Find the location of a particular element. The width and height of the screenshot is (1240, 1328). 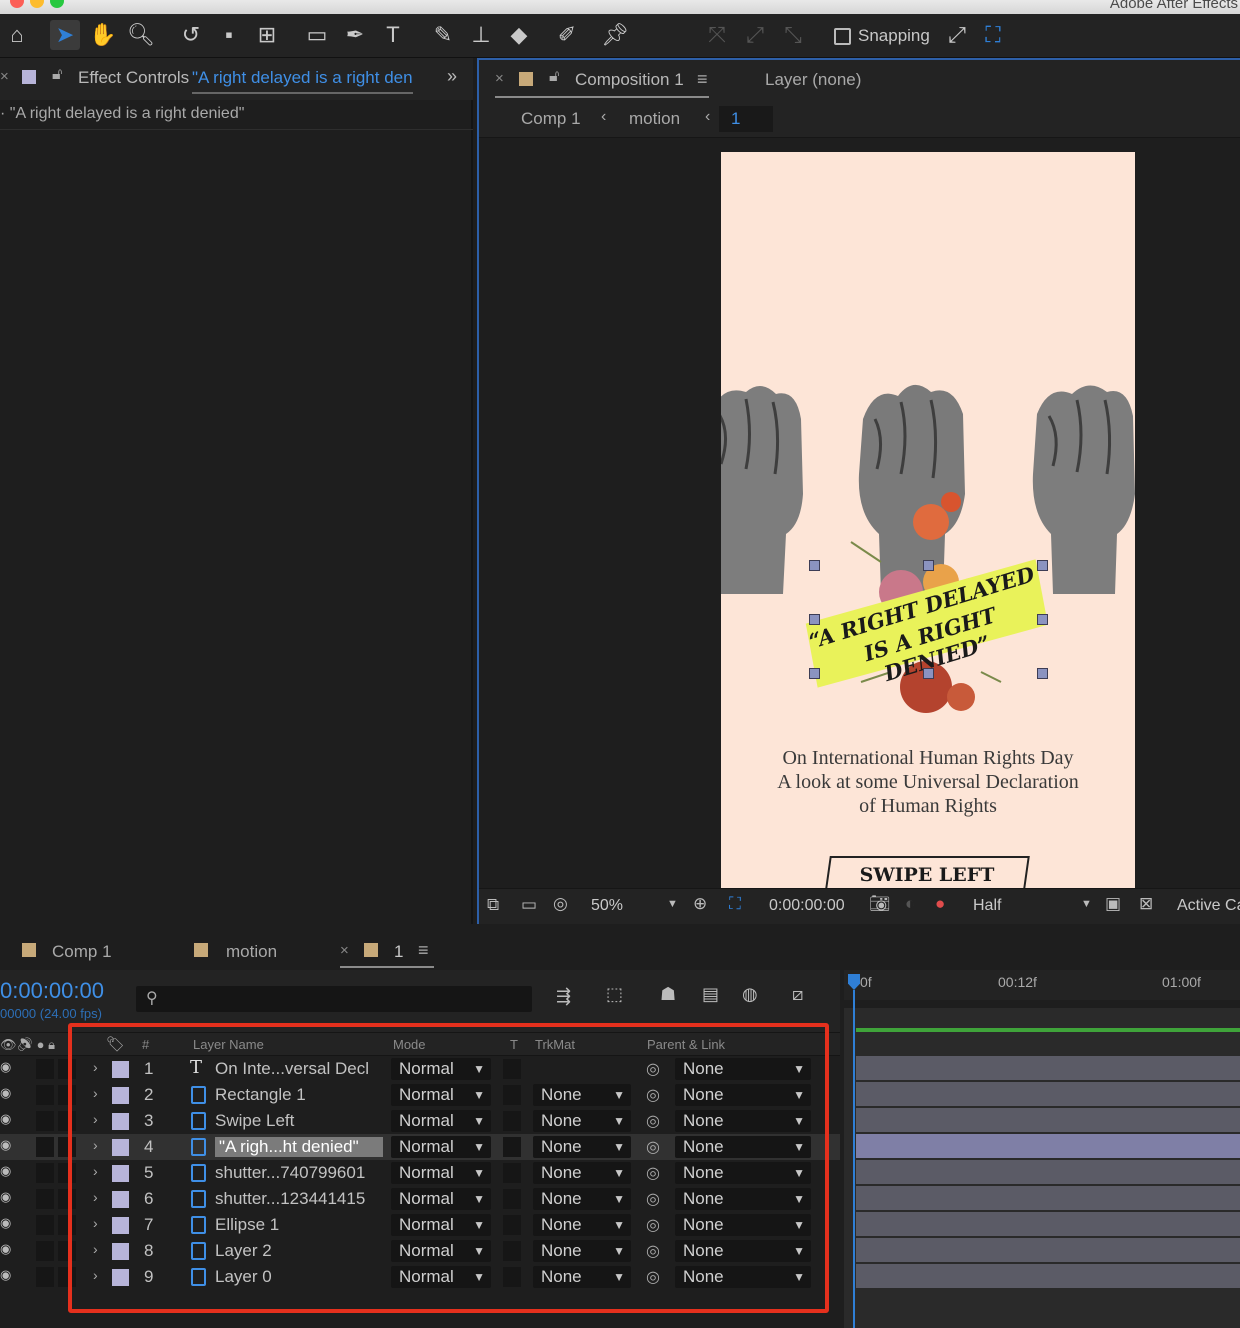

effect-controls-layer-link: "A right delayed is a right den is located at coordinates (302, 81).